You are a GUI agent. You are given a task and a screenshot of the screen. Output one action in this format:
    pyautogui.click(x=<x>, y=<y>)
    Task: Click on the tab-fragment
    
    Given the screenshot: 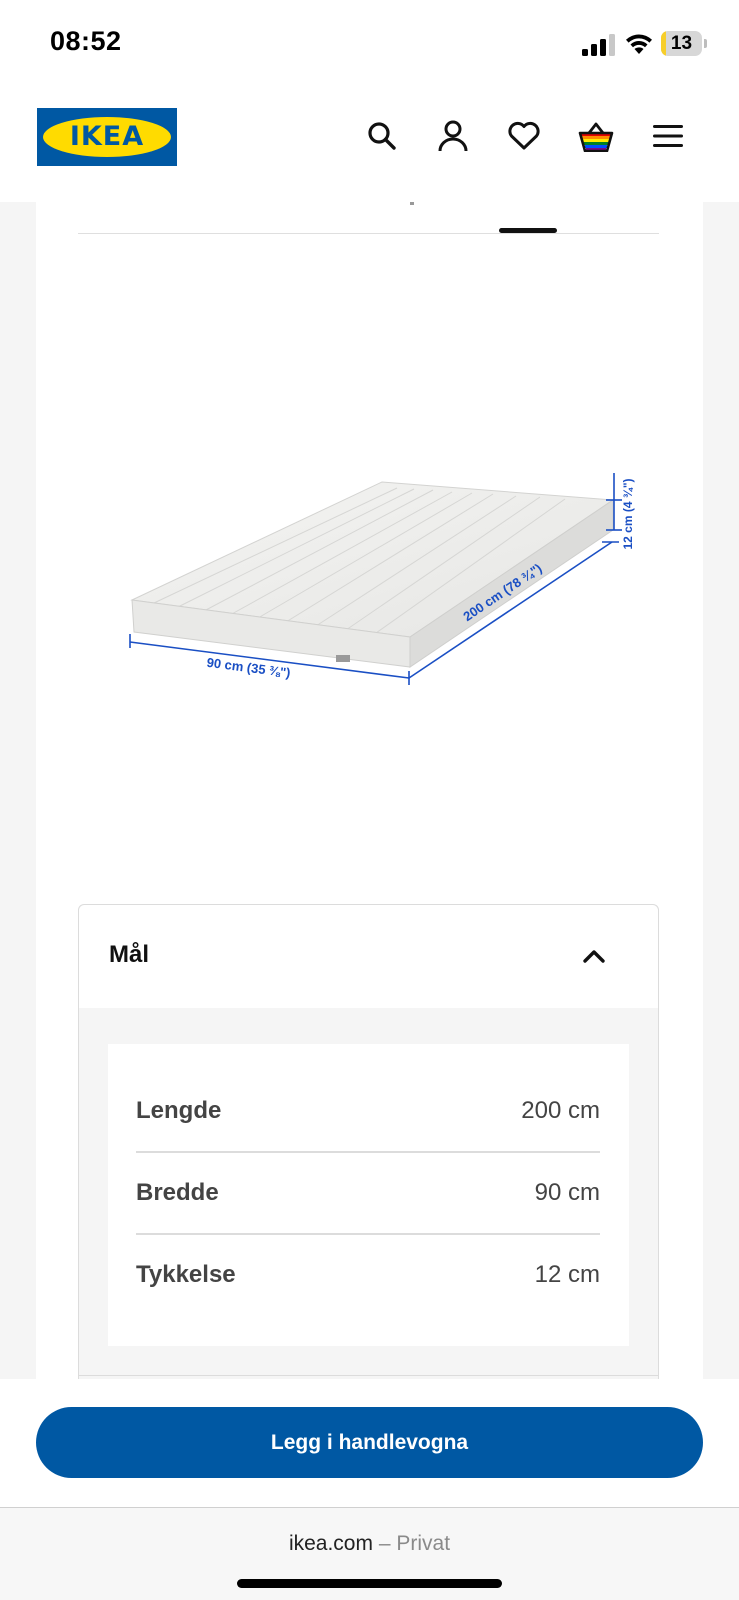 What is the action you would take?
    pyautogui.click(x=412, y=203)
    